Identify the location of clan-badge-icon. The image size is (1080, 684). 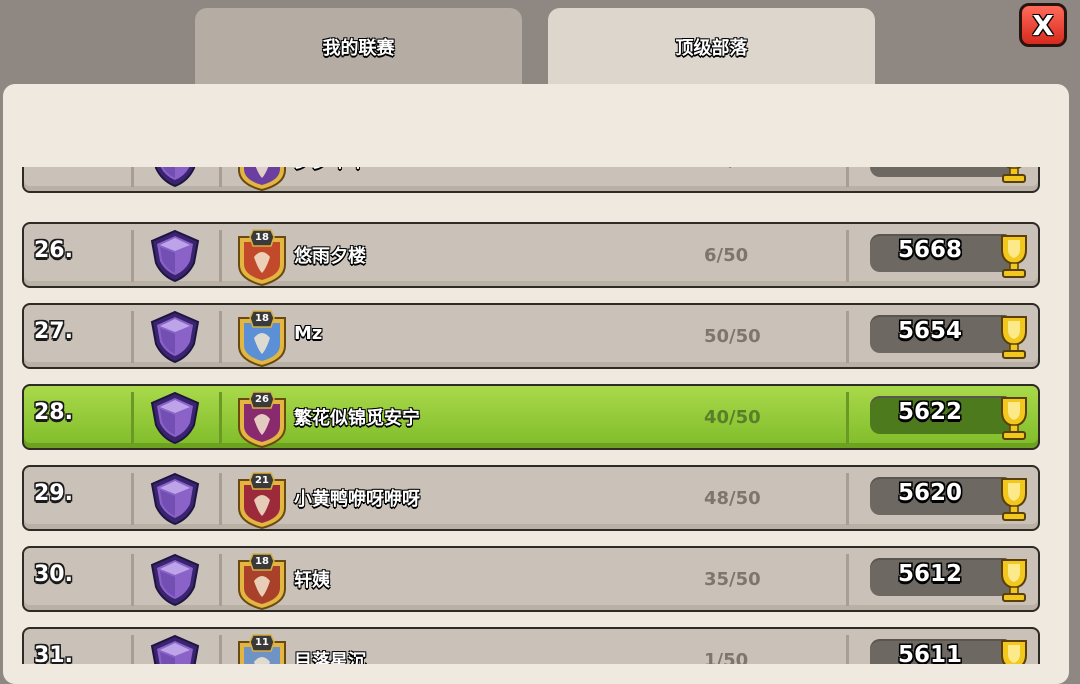
(262, 179).